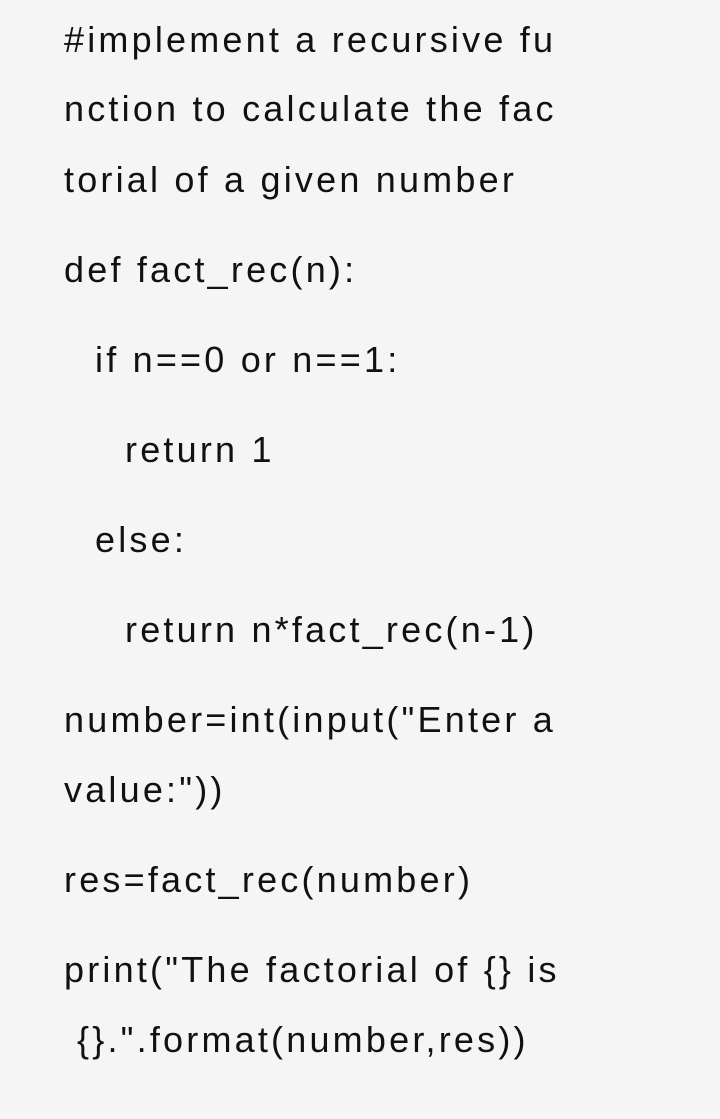  I want to click on comment-line-1: #implement a recursive fu, so click(310, 39).